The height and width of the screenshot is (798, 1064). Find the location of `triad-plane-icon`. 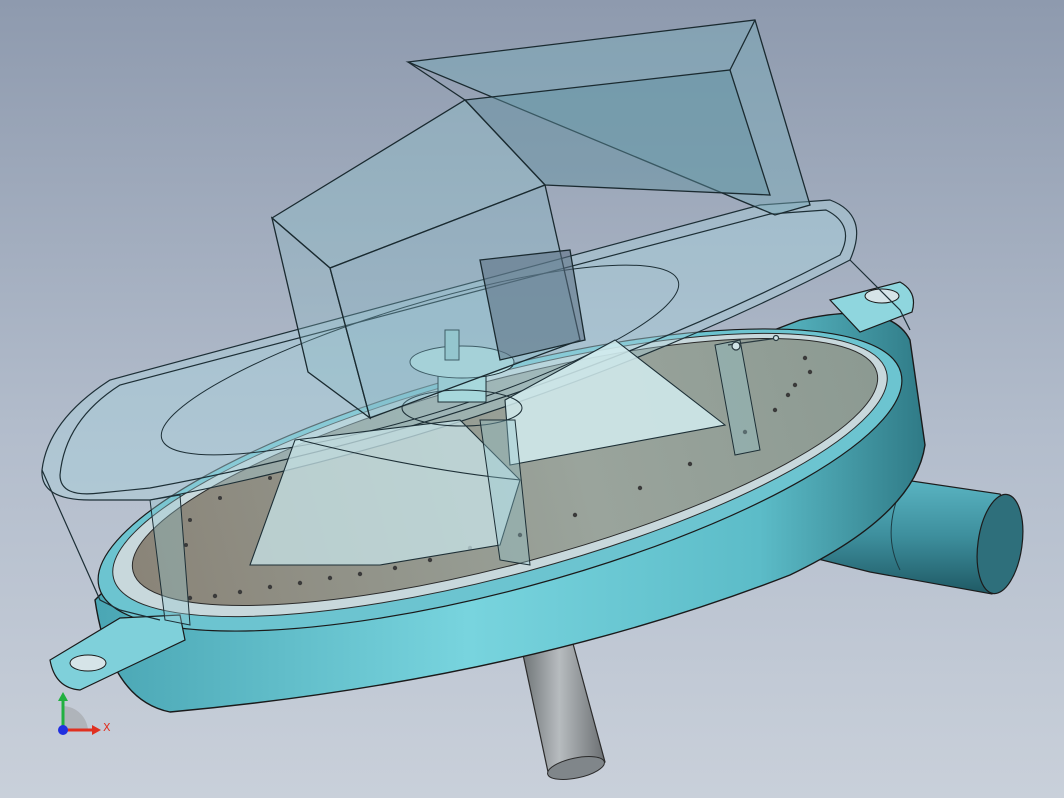

triad-plane-icon is located at coordinates (75, 718).